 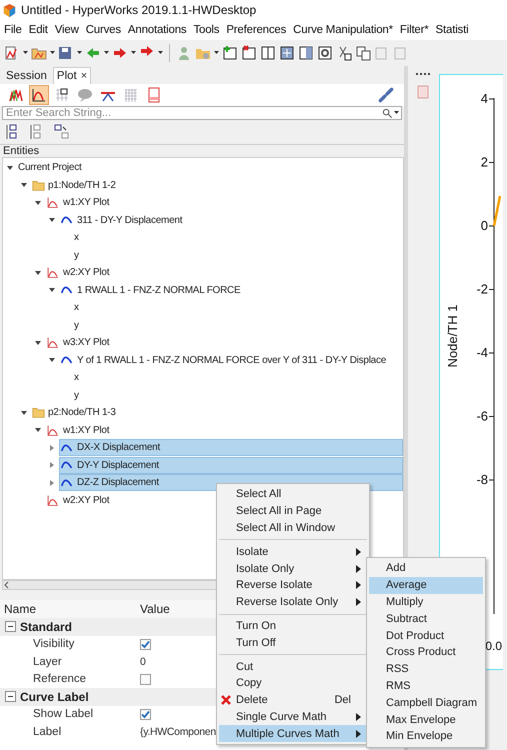 I want to click on delete-window-icon, so click(x=249, y=53).